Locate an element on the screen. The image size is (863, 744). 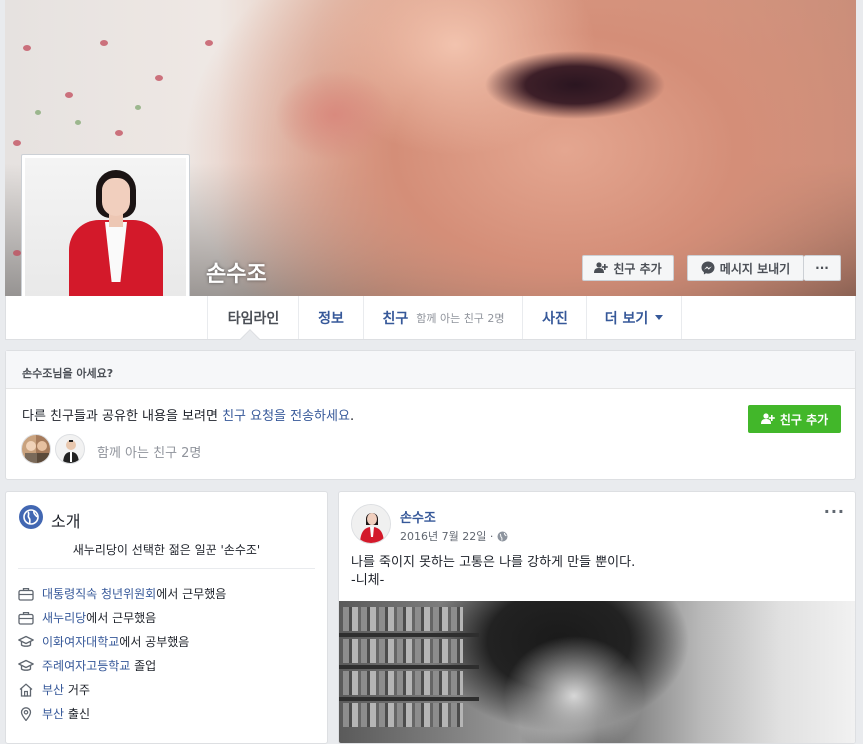
intro-item-work: 새누리당에서 근무했음 is located at coordinates (87, 617).